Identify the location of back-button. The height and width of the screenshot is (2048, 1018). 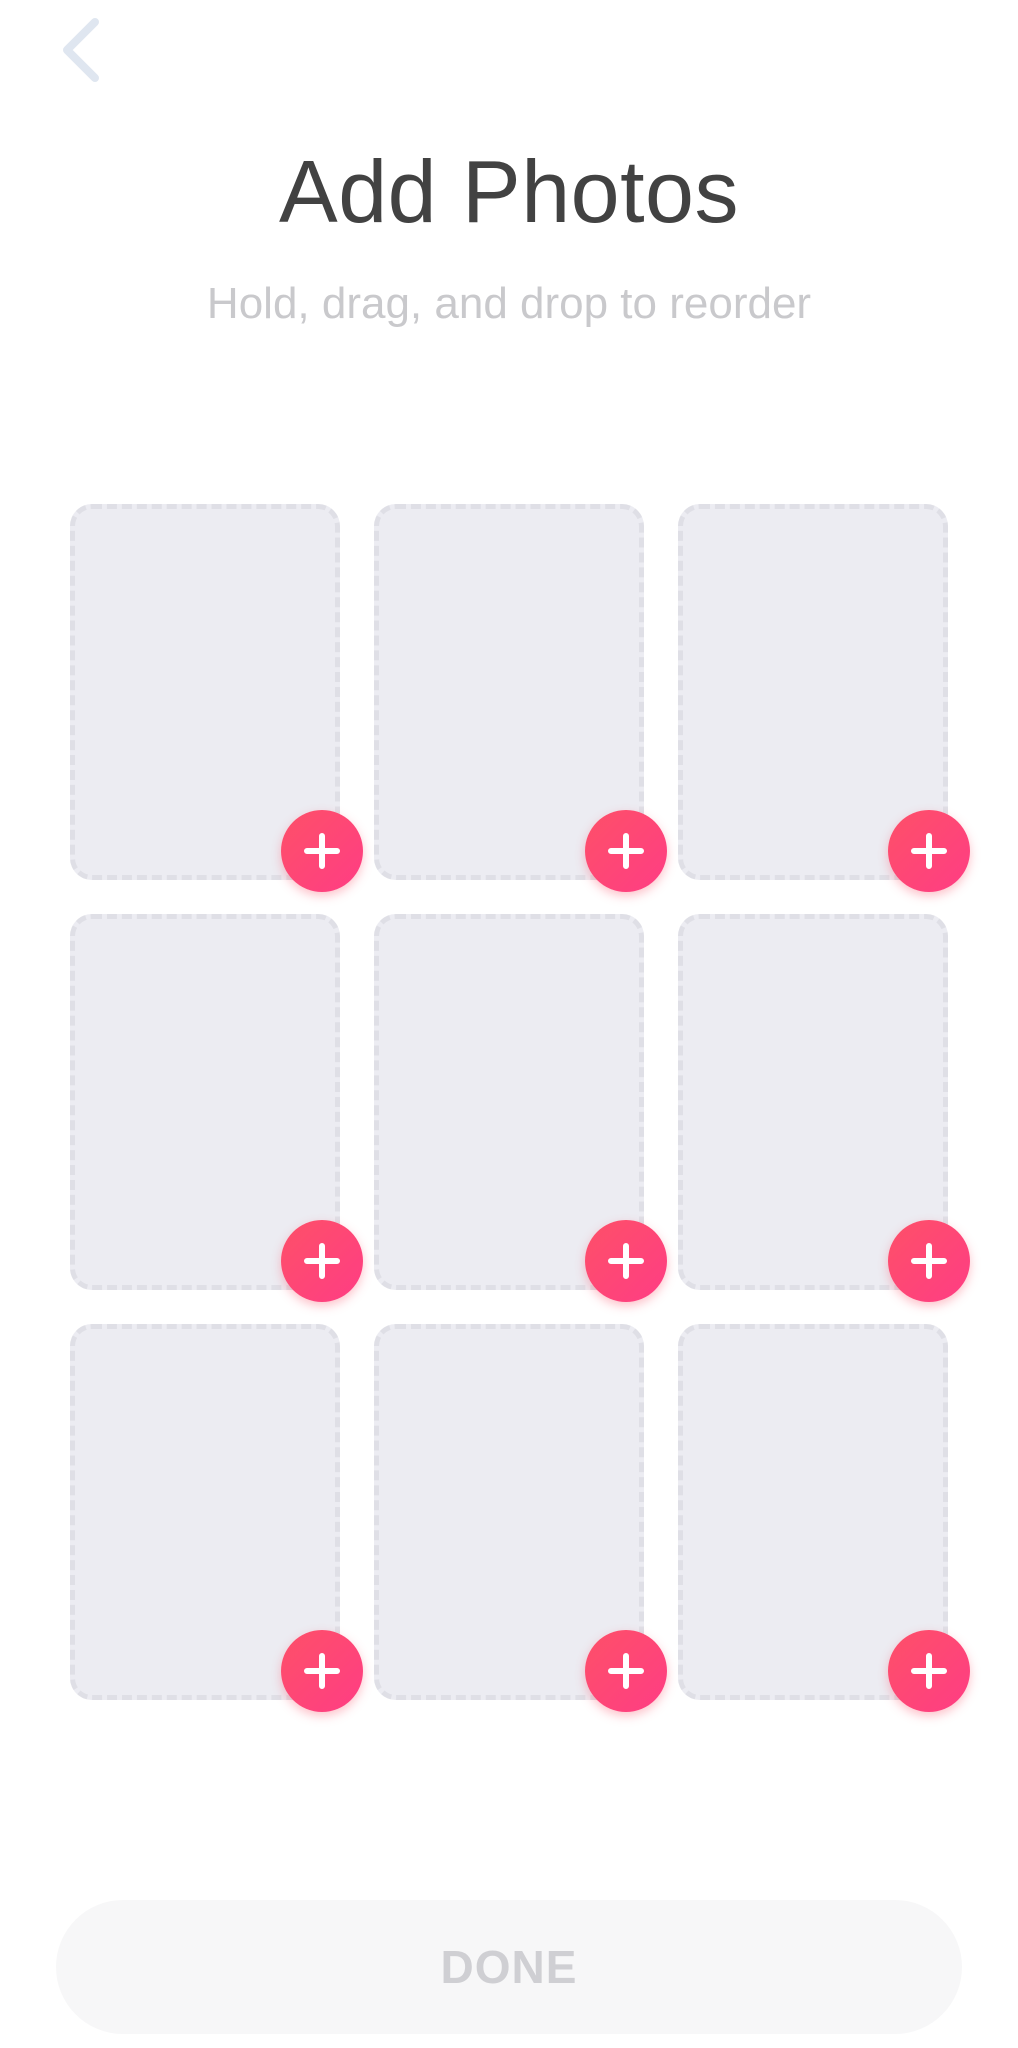
(80, 50).